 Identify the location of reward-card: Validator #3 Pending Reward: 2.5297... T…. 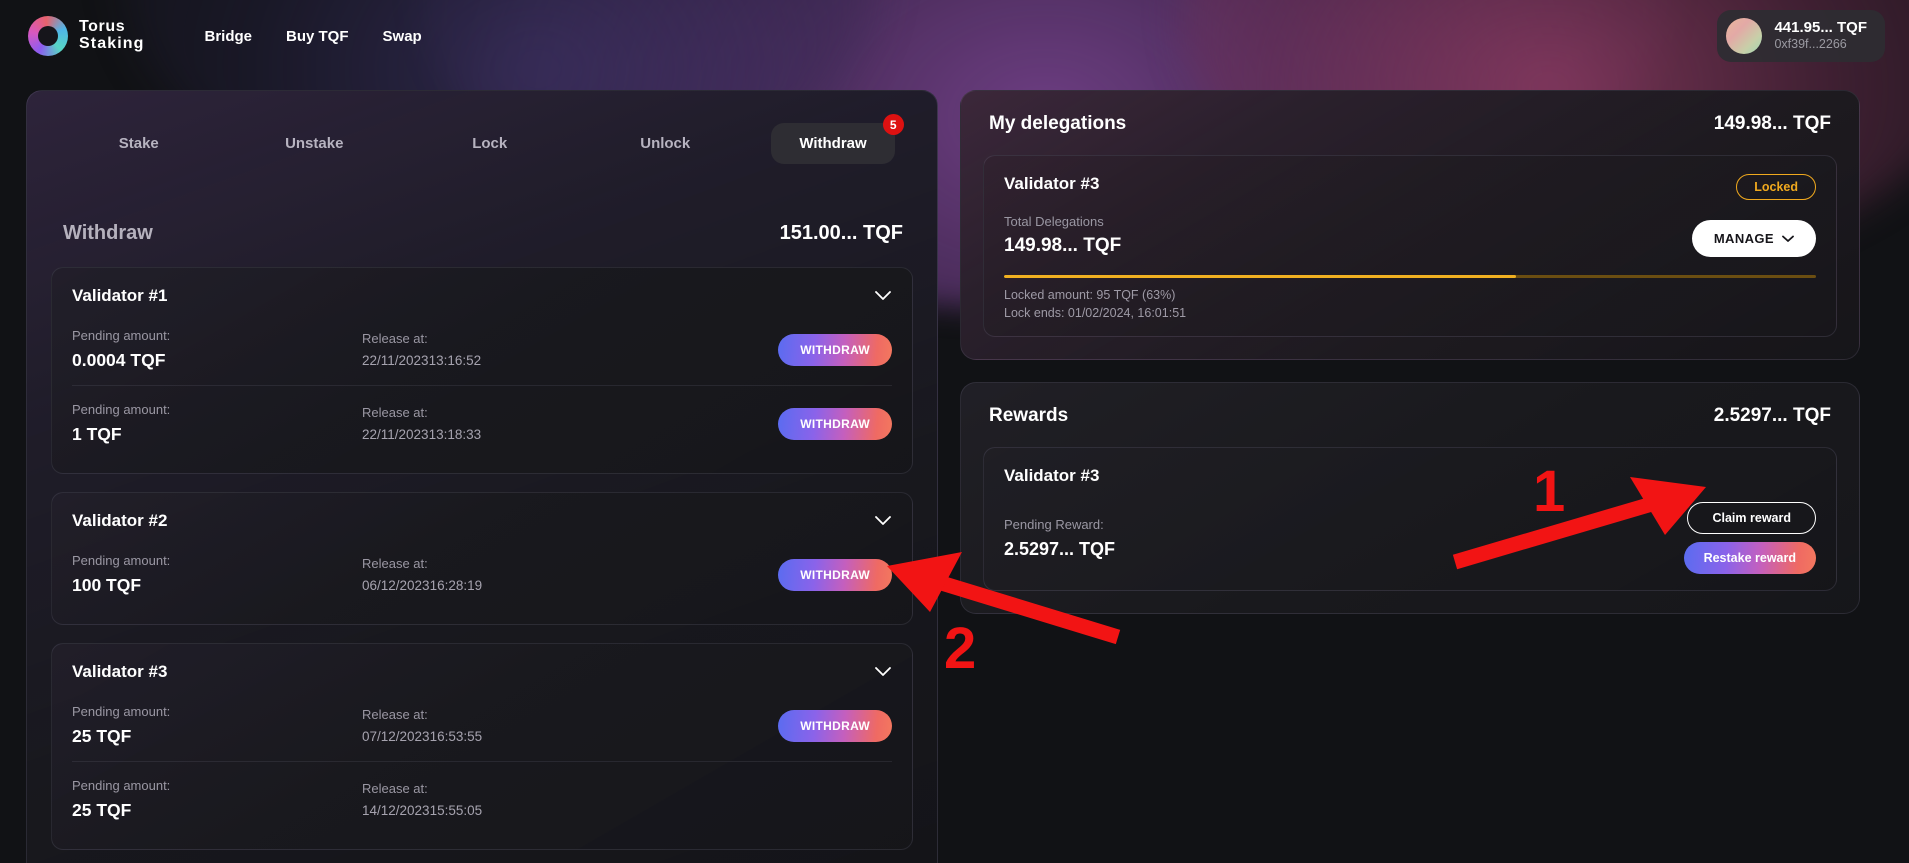
(1410, 519).